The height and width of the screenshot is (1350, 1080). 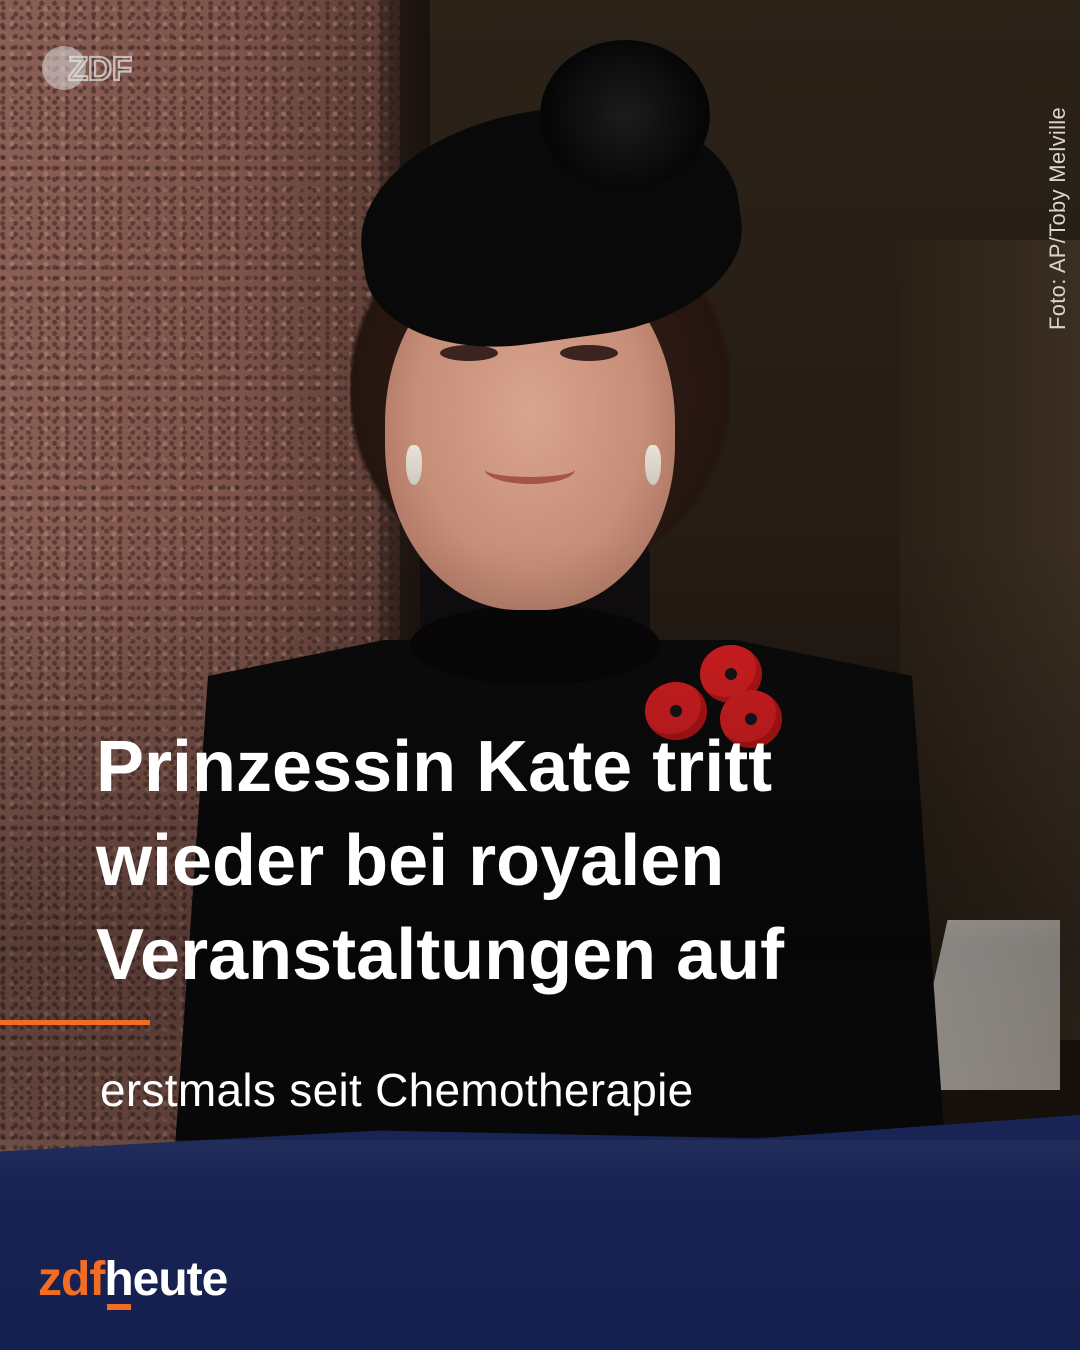 I want to click on brand-heute-text: heute, so click(x=166, y=1279).